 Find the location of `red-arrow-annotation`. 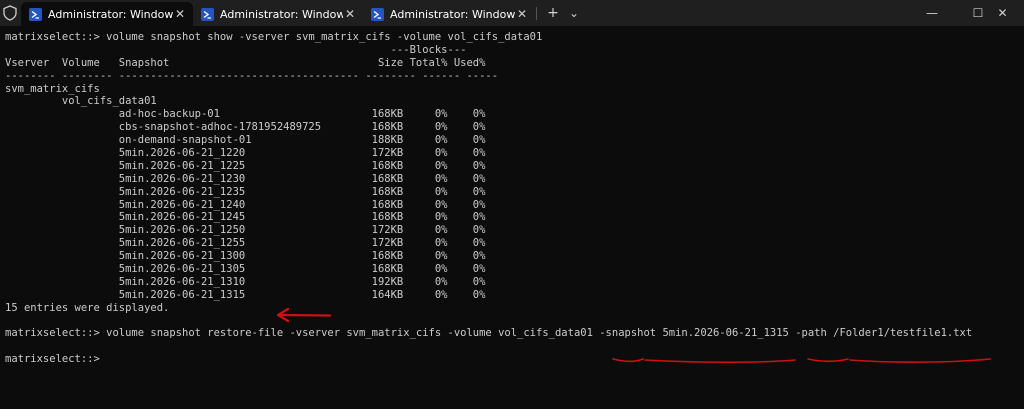

red-arrow-annotation is located at coordinates (304, 315).